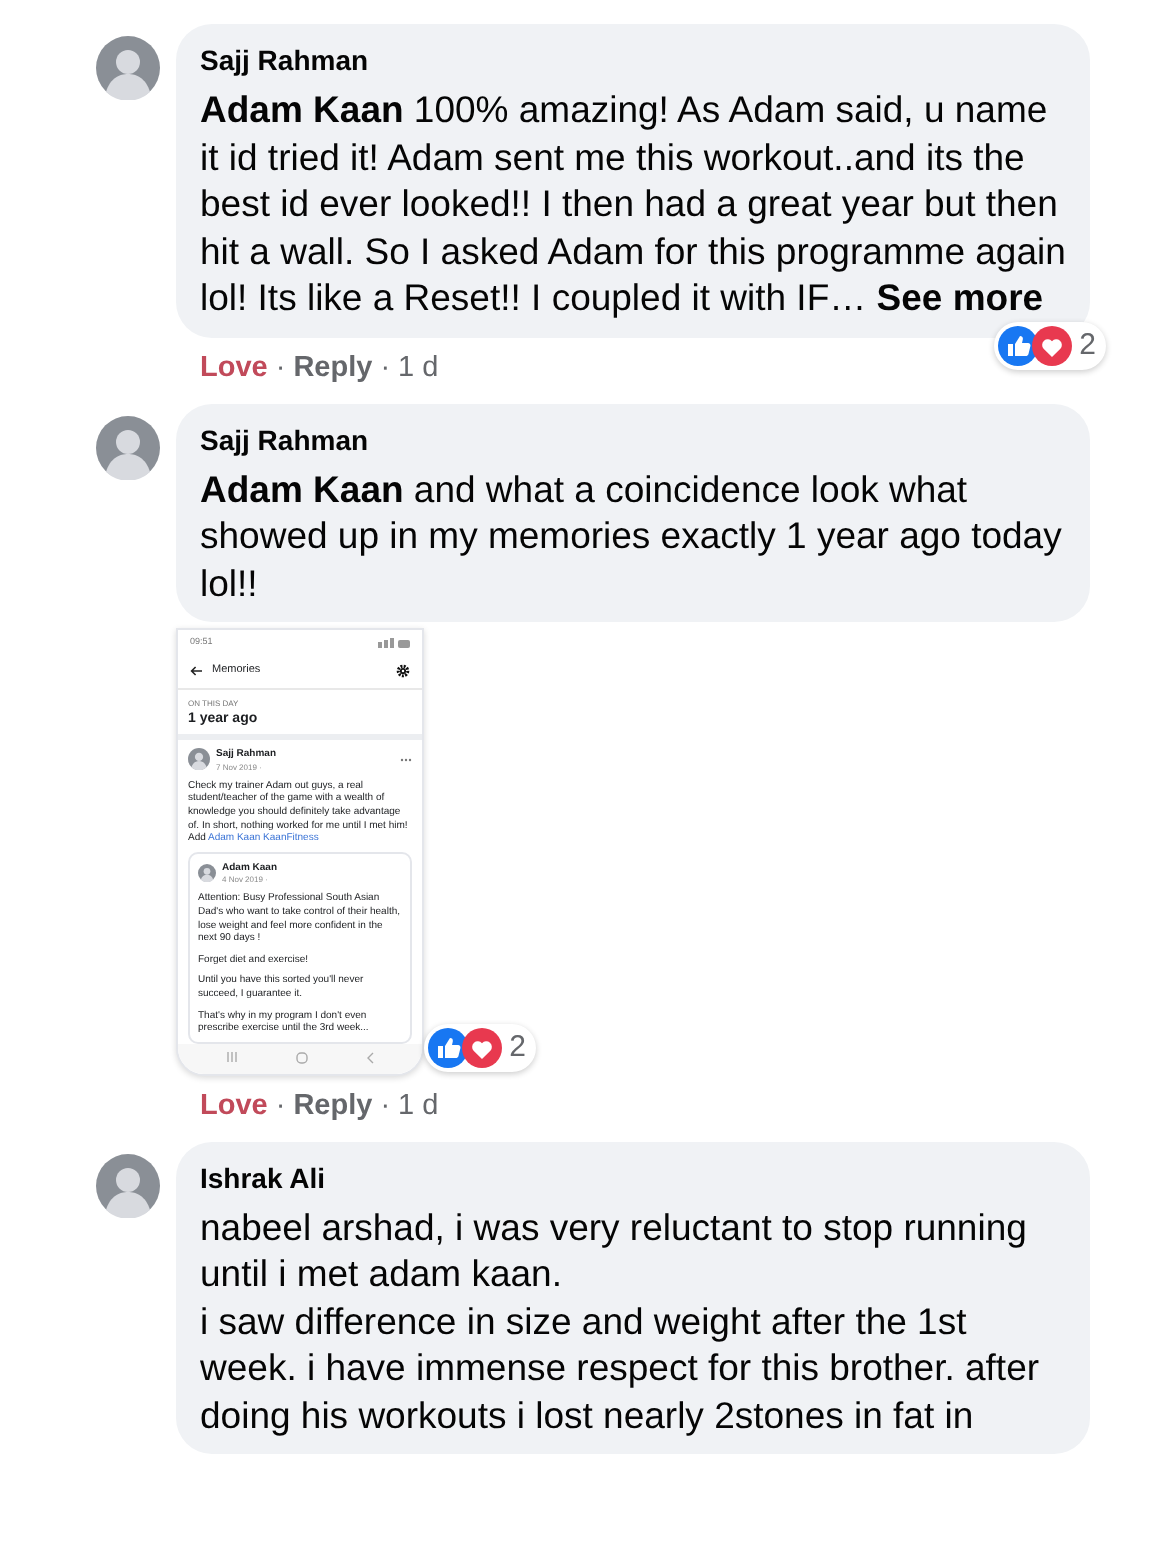 The width and height of the screenshot is (1160, 1560). I want to click on commenter-name: Ishrak Ali, so click(263, 1178).